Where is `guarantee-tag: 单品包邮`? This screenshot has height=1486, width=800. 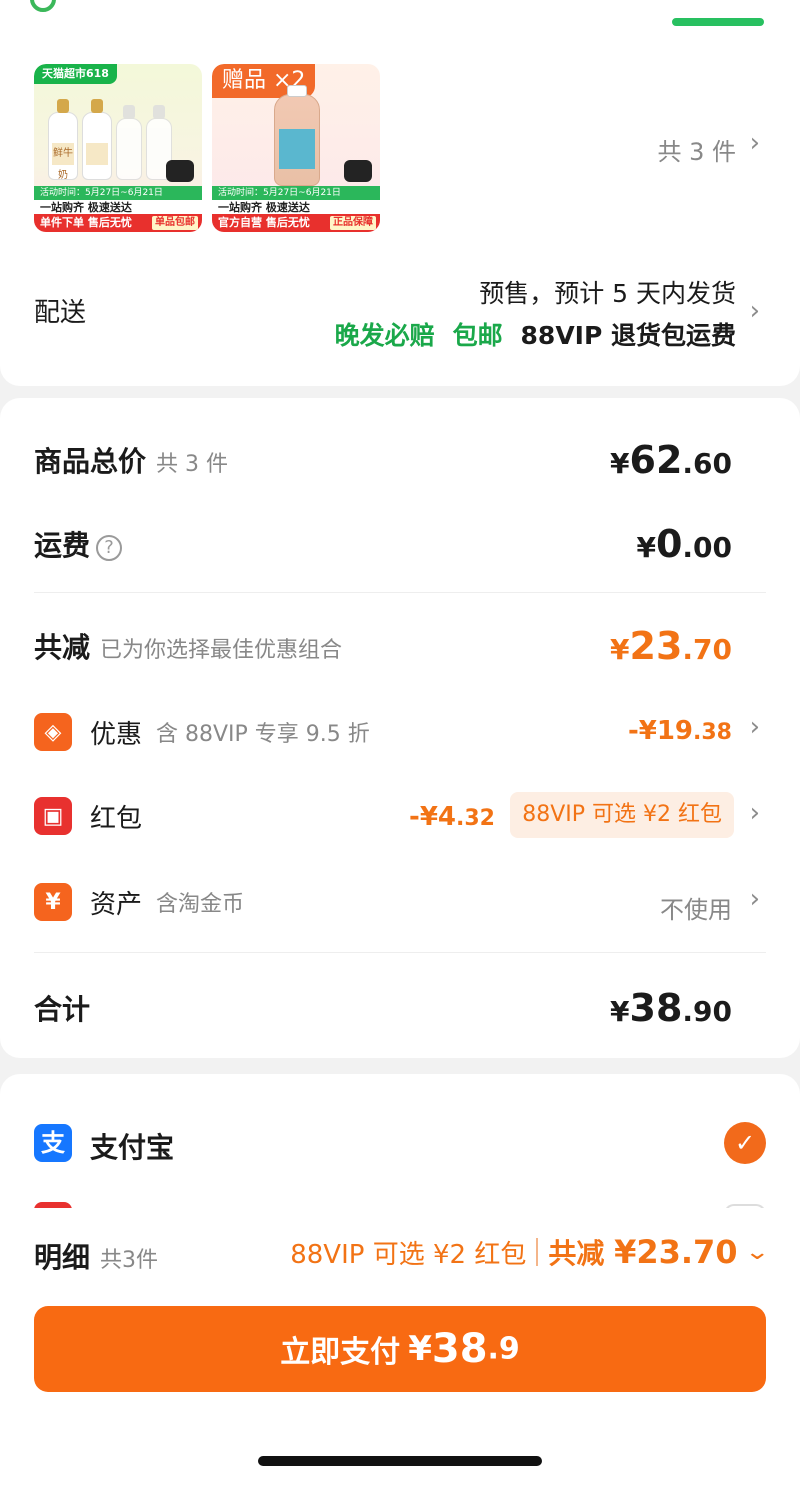 guarantee-tag: 单品包邮 is located at coordinates (175, 223).